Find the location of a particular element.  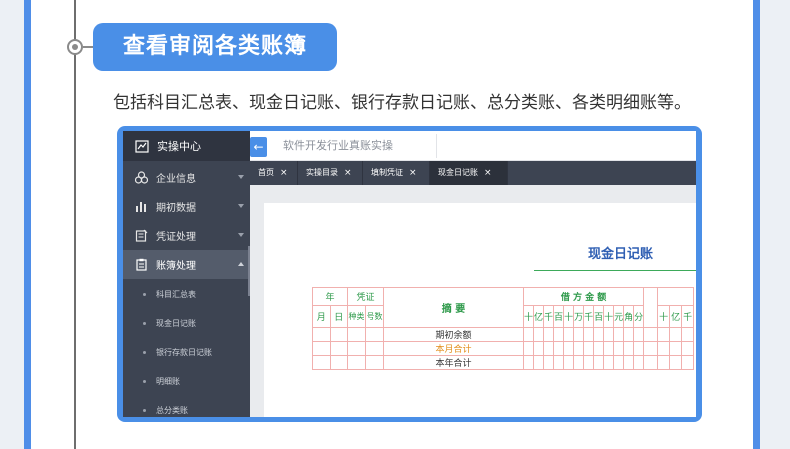

row-summary: 本月合计 is located at coordinates (453, 348).